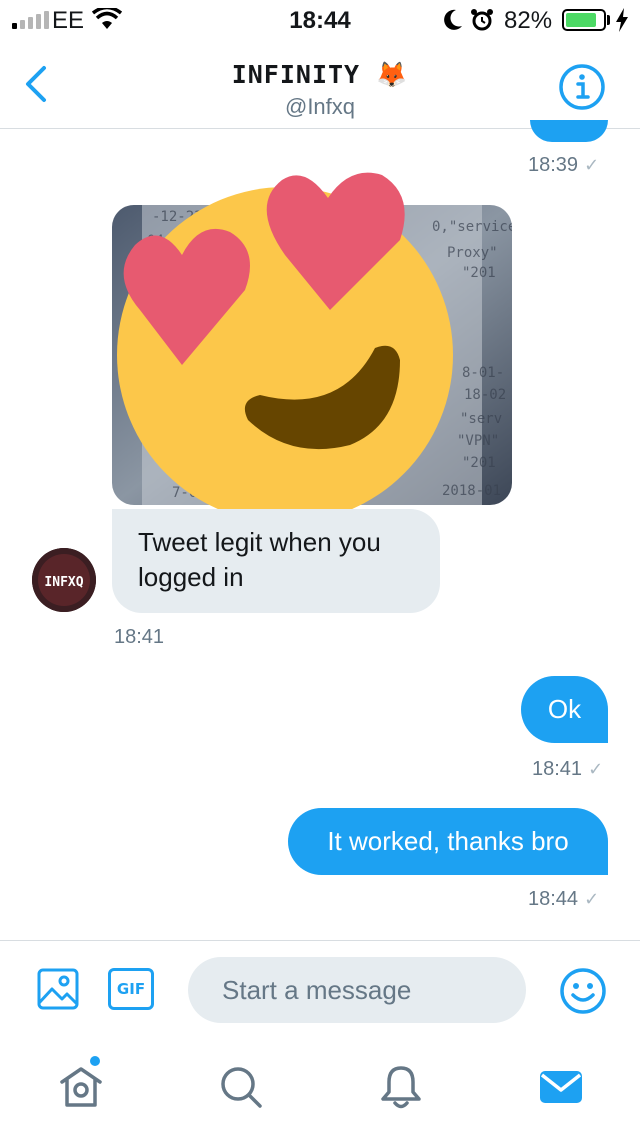  Describe the element at coordinates (401, 1087) in the screenshot. I see `bell-icon` at that location.